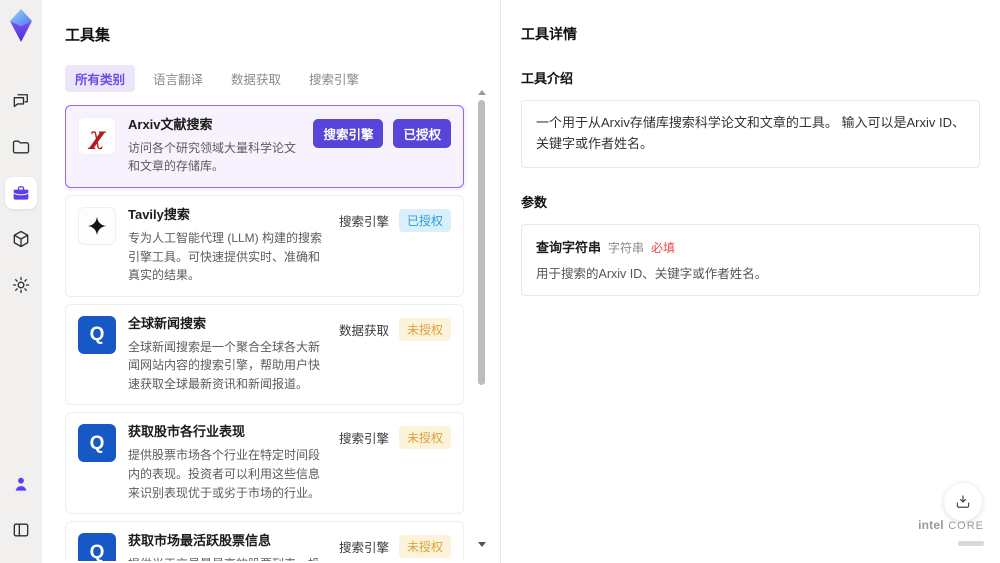 This screenshot has height=563, width=1000. What do you see at coordinates (626, 247) in the screenshot?
I see `param-type: 字符串` at bounding box center [626, 247].